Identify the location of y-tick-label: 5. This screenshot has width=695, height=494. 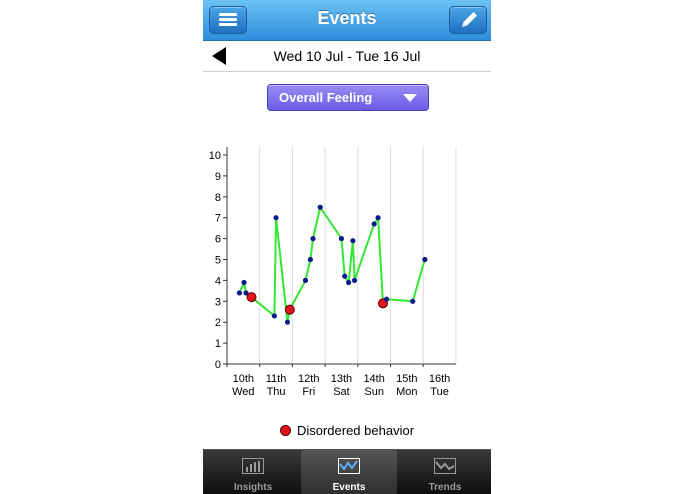
(218, 261).